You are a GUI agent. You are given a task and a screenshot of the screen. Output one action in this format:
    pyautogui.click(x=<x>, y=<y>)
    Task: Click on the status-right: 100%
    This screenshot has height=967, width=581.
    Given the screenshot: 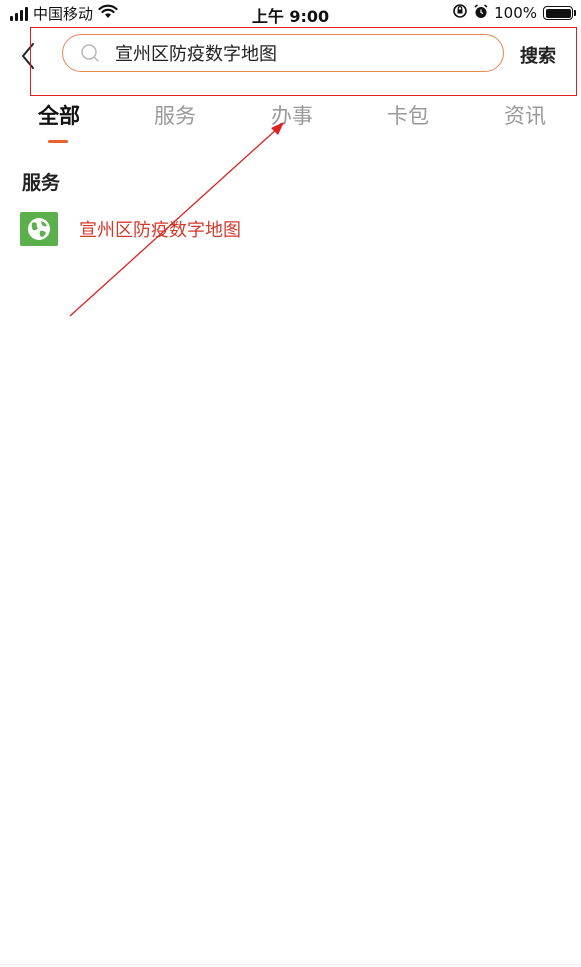 What is the action you would take?
    pyautogui.click(x=514, y=13)
    